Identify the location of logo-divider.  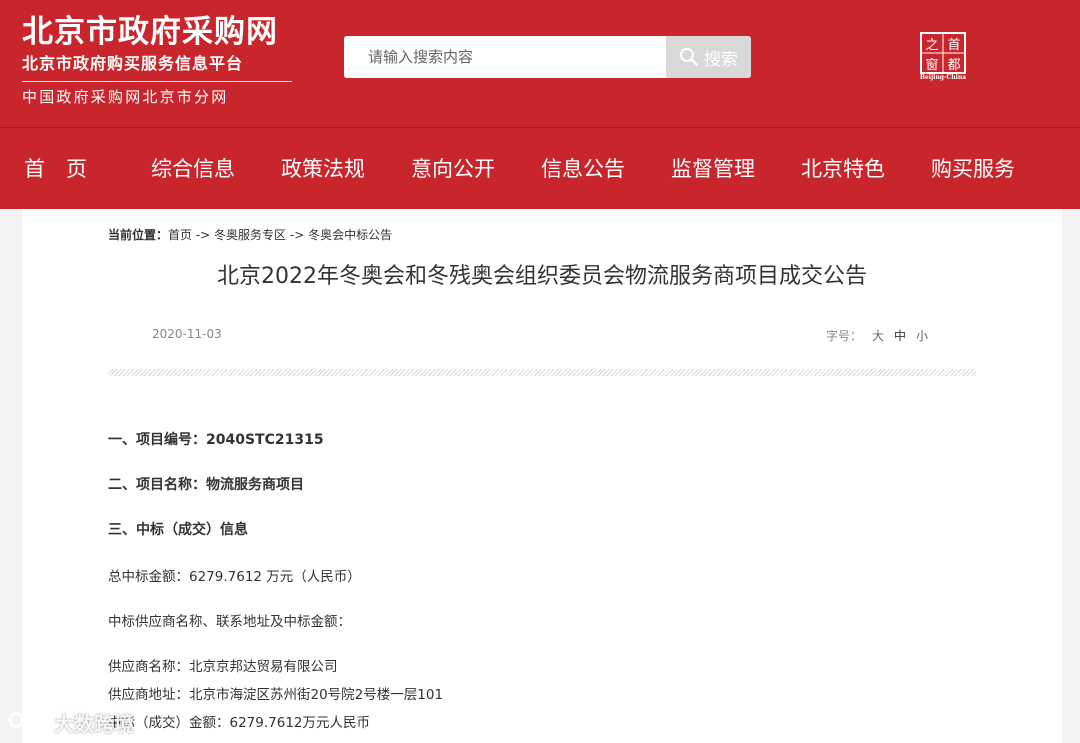
(157, 81).